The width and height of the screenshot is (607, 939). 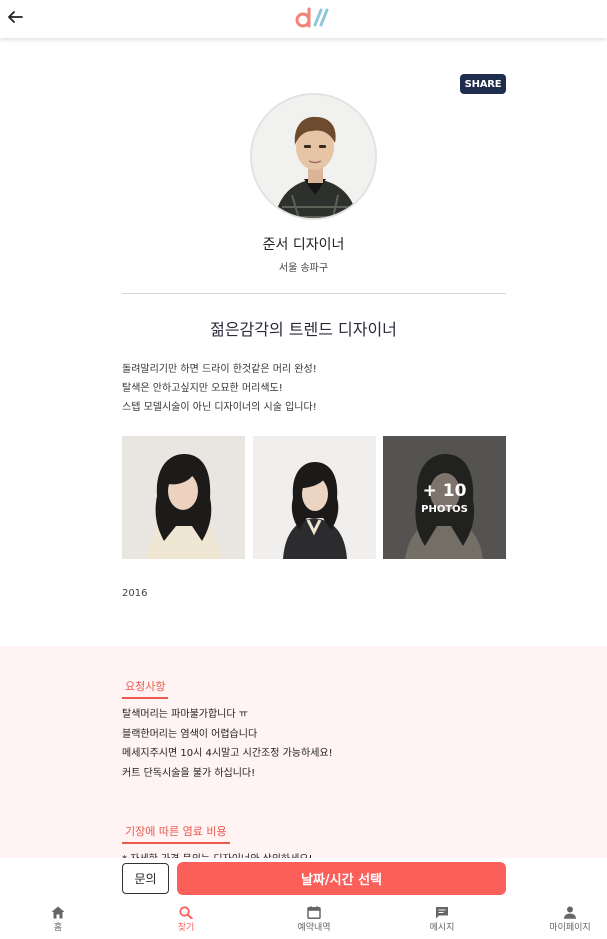 I want to click on search-icon, so click(x=186, y=912).